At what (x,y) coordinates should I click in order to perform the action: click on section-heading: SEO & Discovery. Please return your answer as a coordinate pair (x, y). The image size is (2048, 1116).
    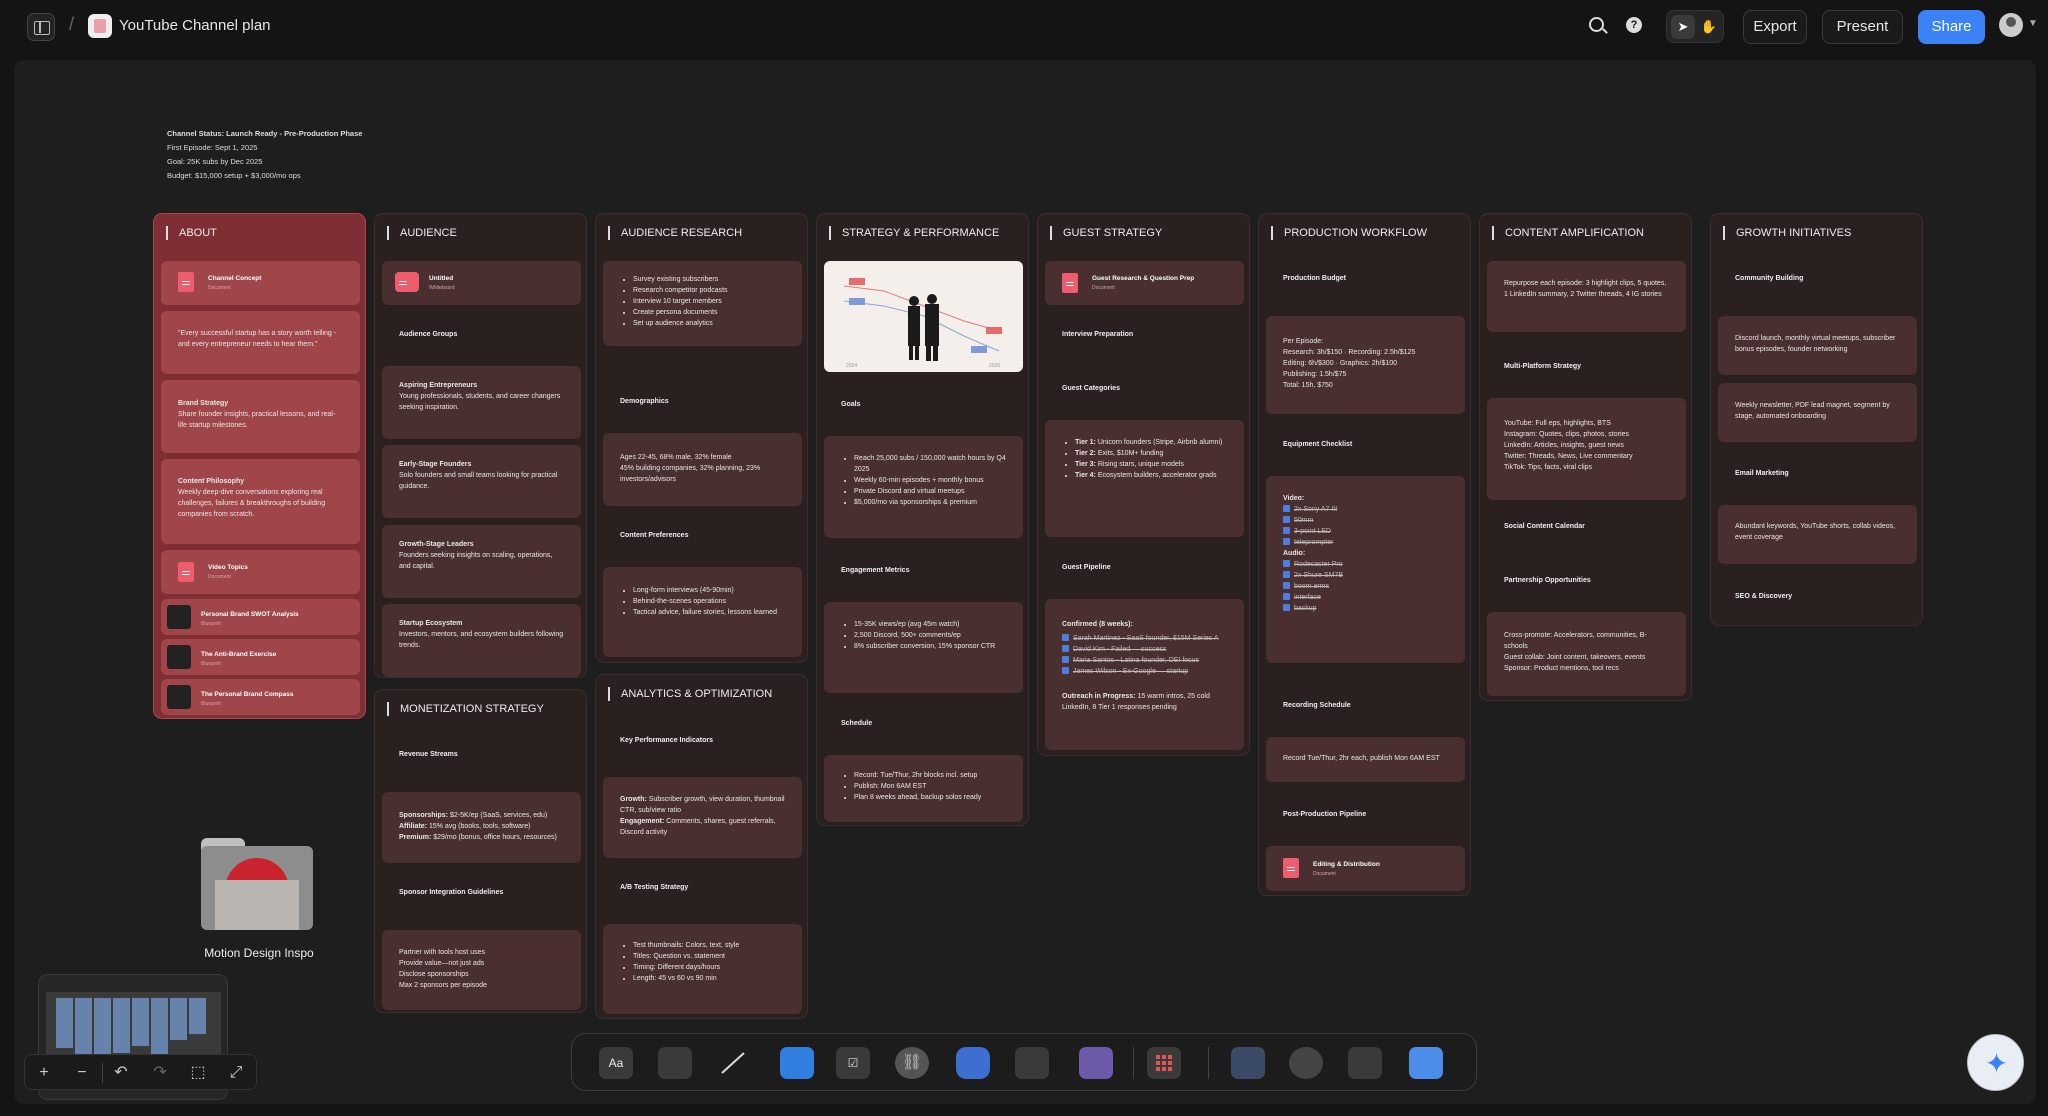
    Looking at the image, I should click on (1763, 596).